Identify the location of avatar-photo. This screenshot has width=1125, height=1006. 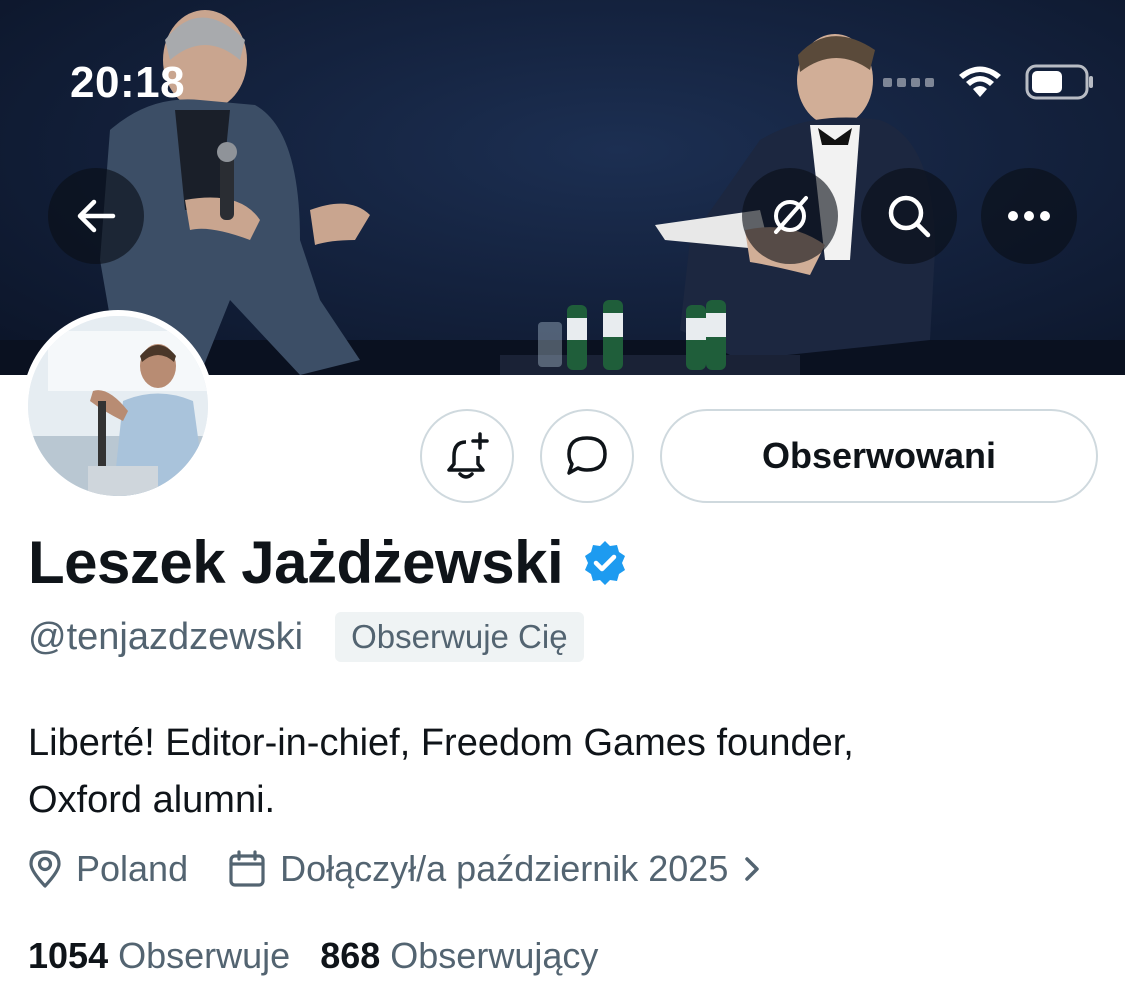
(118, 406).